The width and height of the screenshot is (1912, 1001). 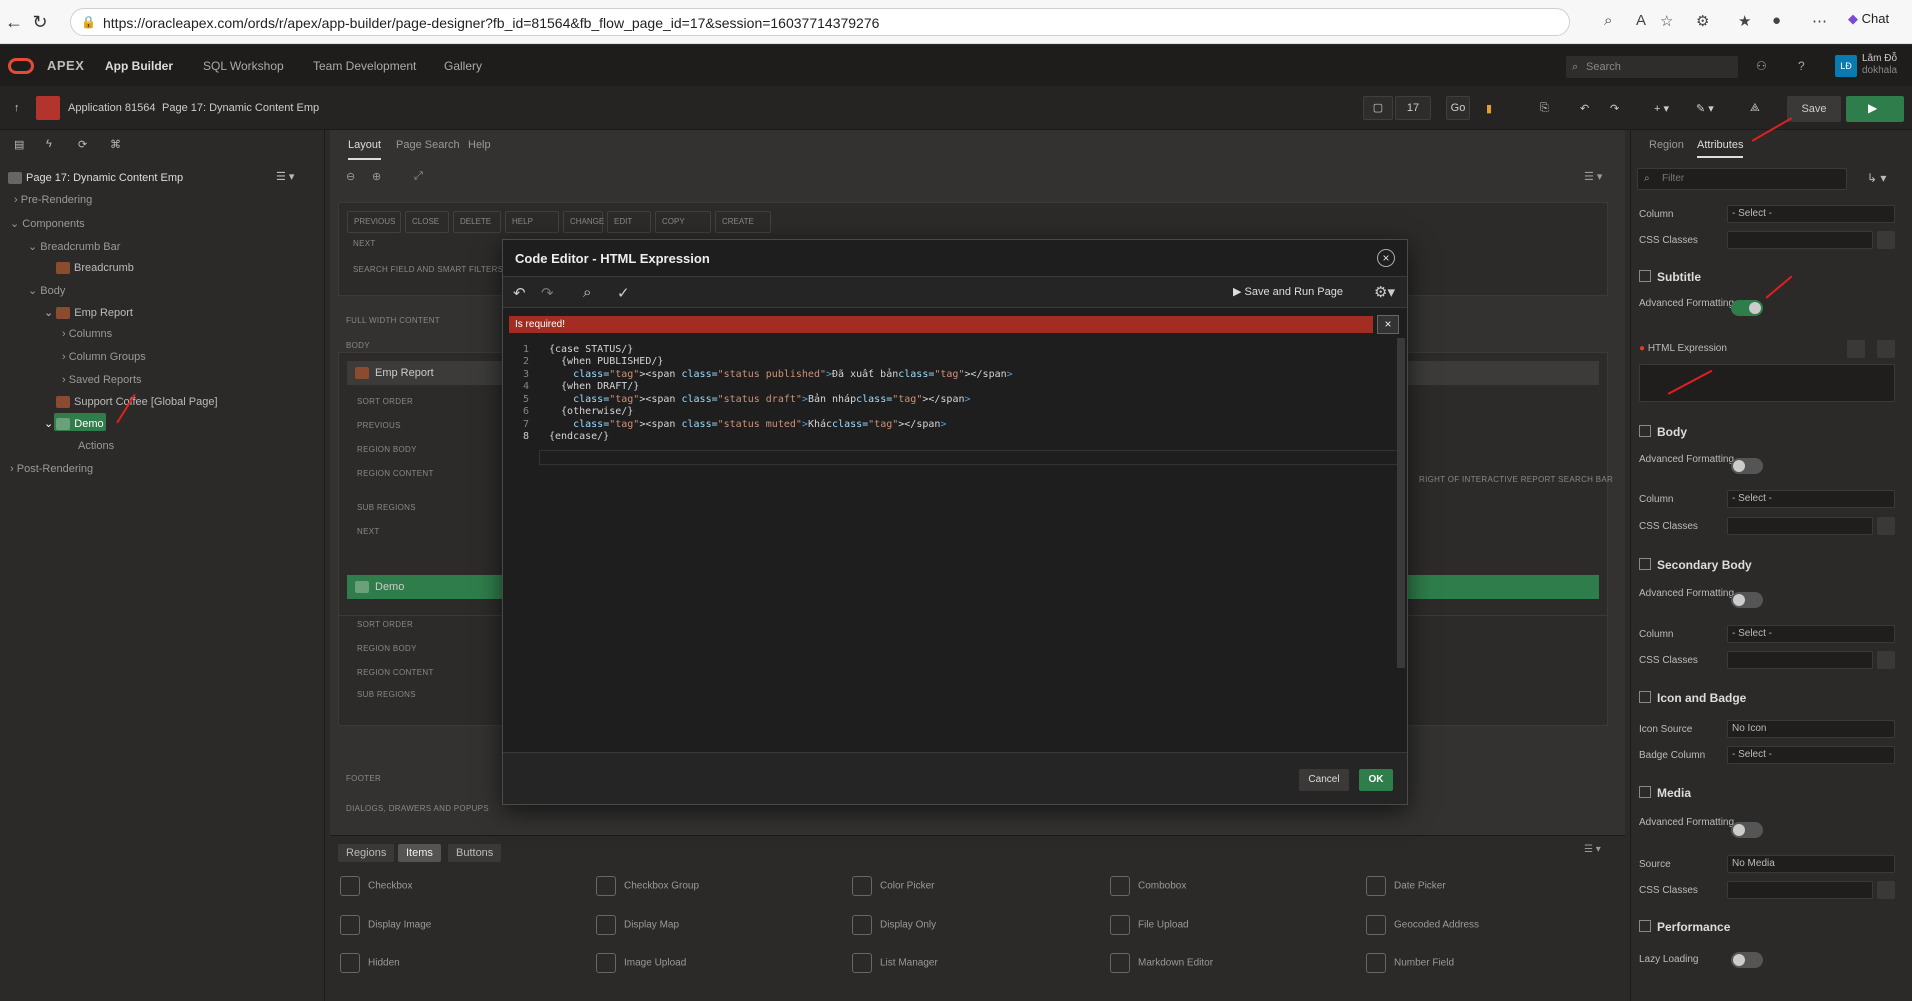 What do you see at coordinates (1747, 830) in the screenshot?
I see `media-advanced-formatting-toggle` at bounding box center [1747, 830].